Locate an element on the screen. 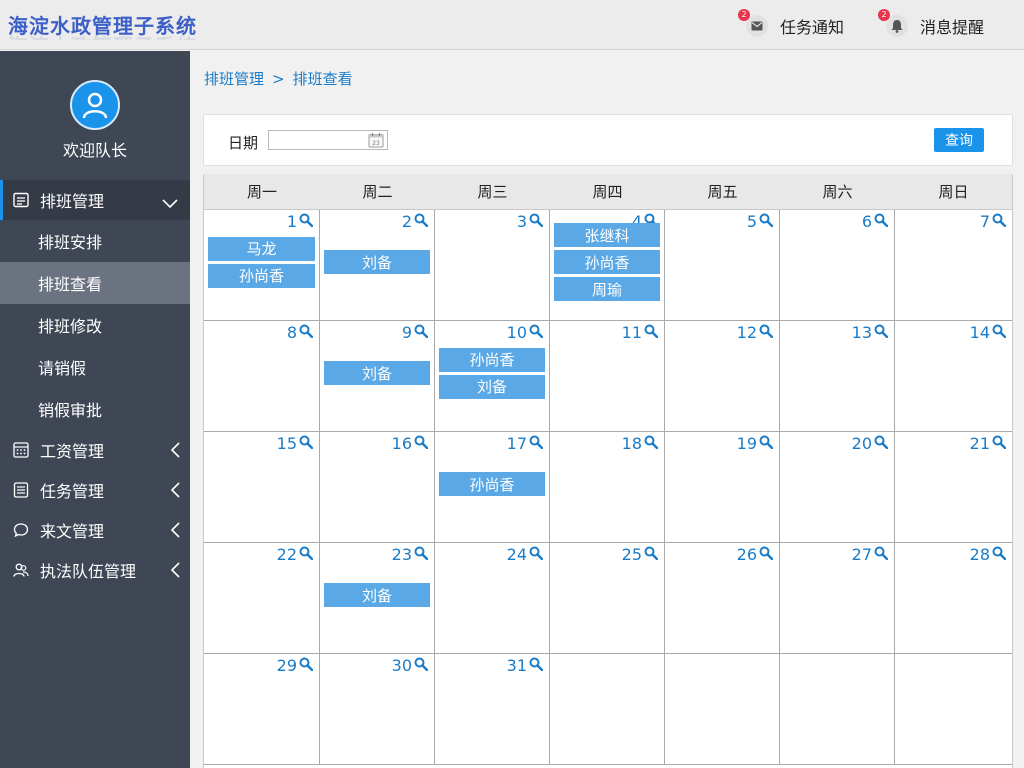 The image size is (1024, 768). day-number-link: 26 is located at coordinates (755, 554).